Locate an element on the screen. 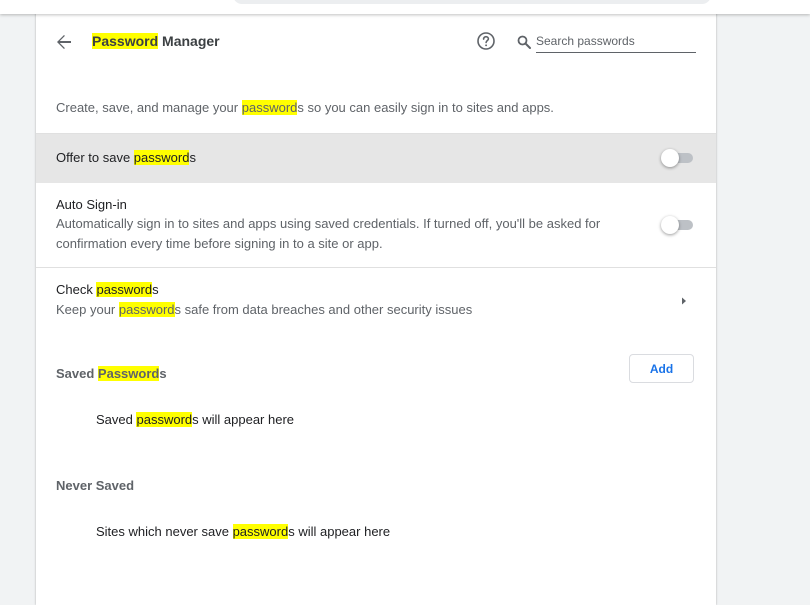 The height and width of the screenshot is (605, 810). check-passwords-label: Check passwords is located at coordinates (107, 290).